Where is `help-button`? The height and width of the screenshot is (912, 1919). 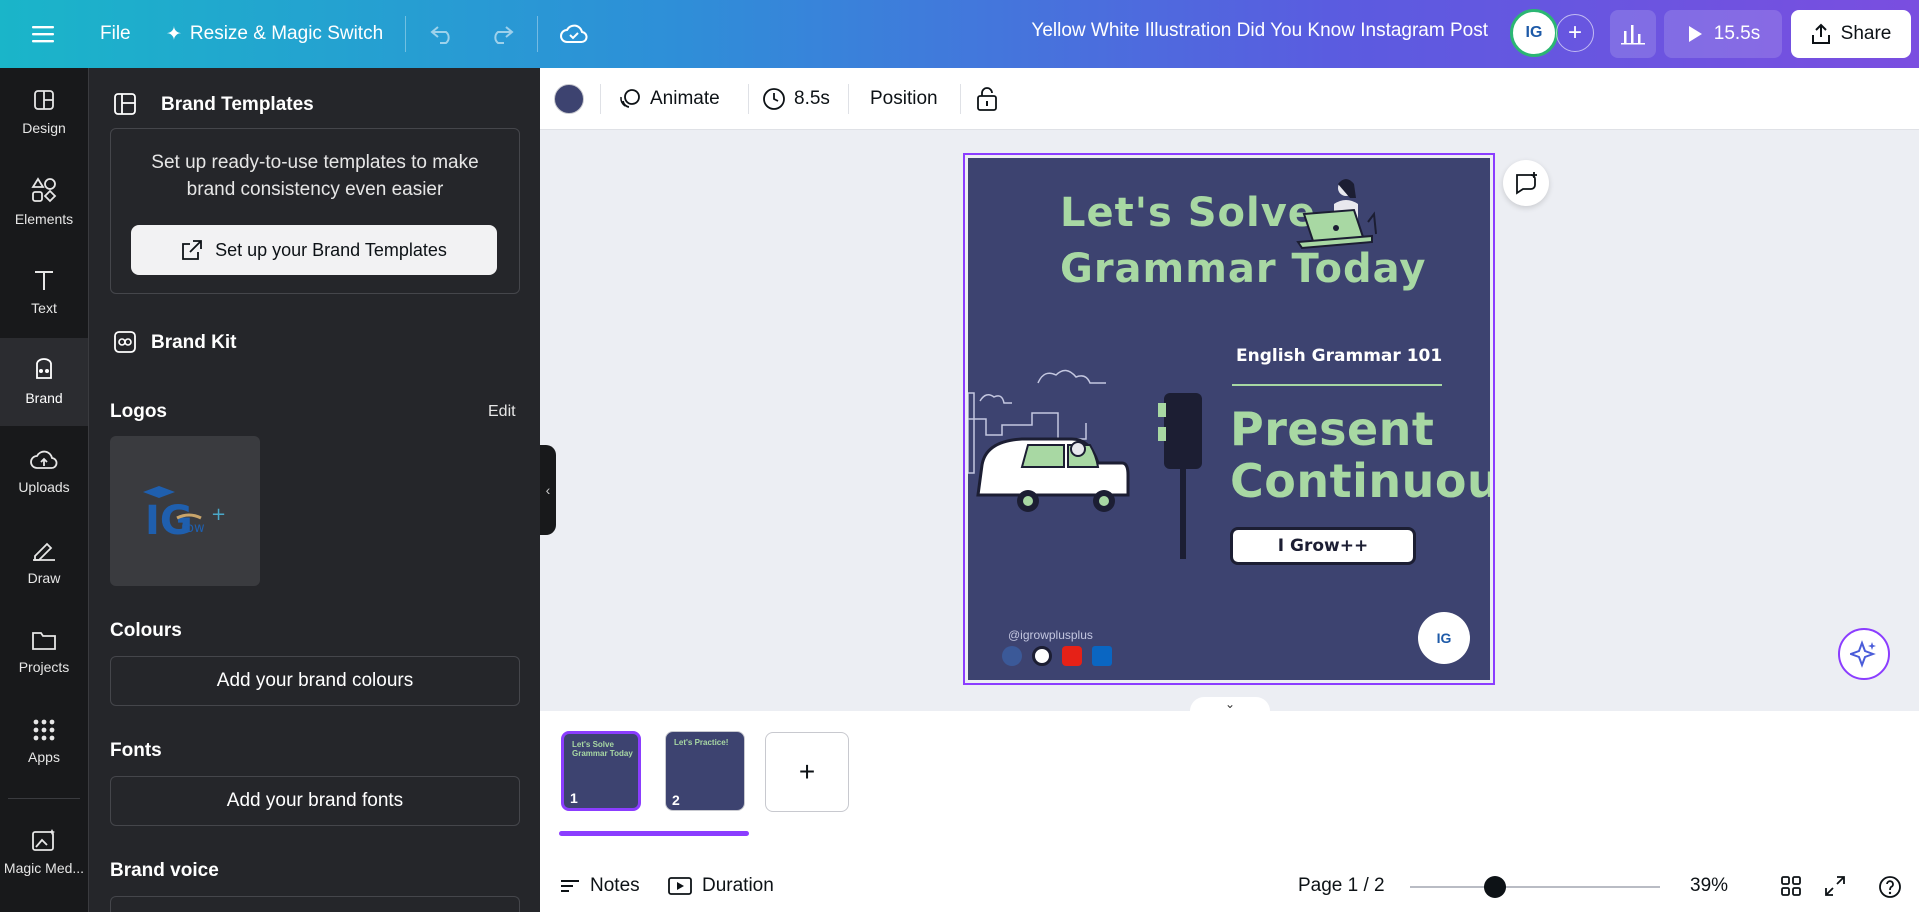 help-button is located at coordinates (1890, 887).